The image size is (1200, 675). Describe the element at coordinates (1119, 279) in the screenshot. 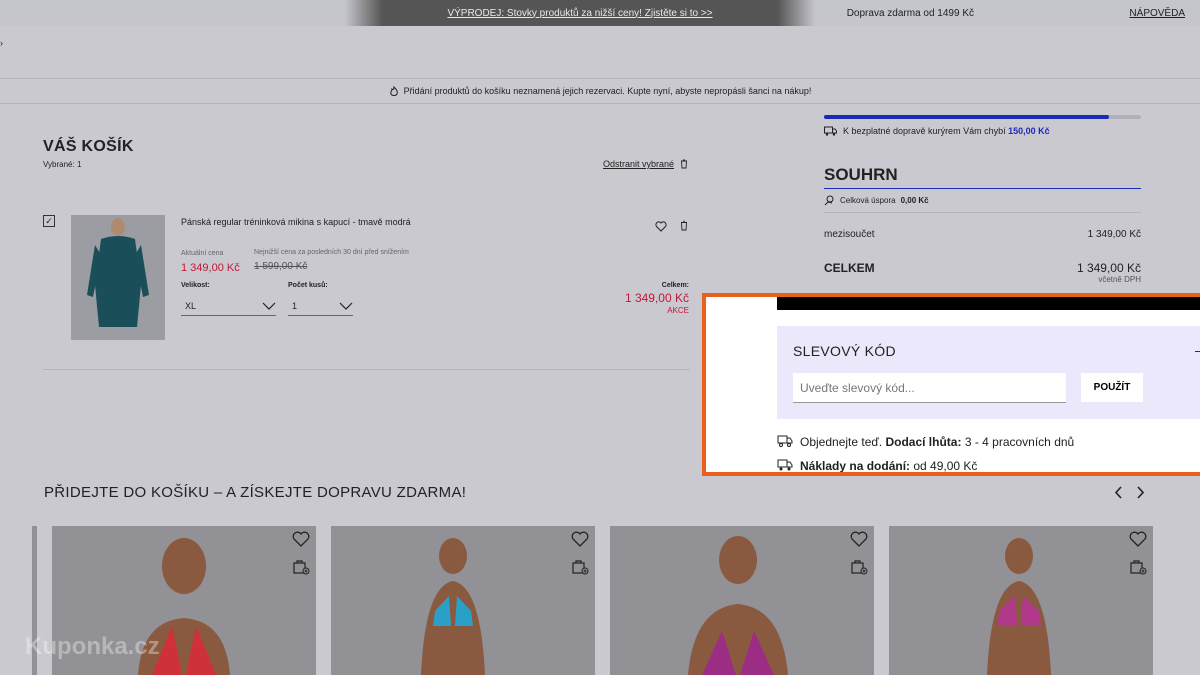

I see `vat-note: včetně DPH` at that location.